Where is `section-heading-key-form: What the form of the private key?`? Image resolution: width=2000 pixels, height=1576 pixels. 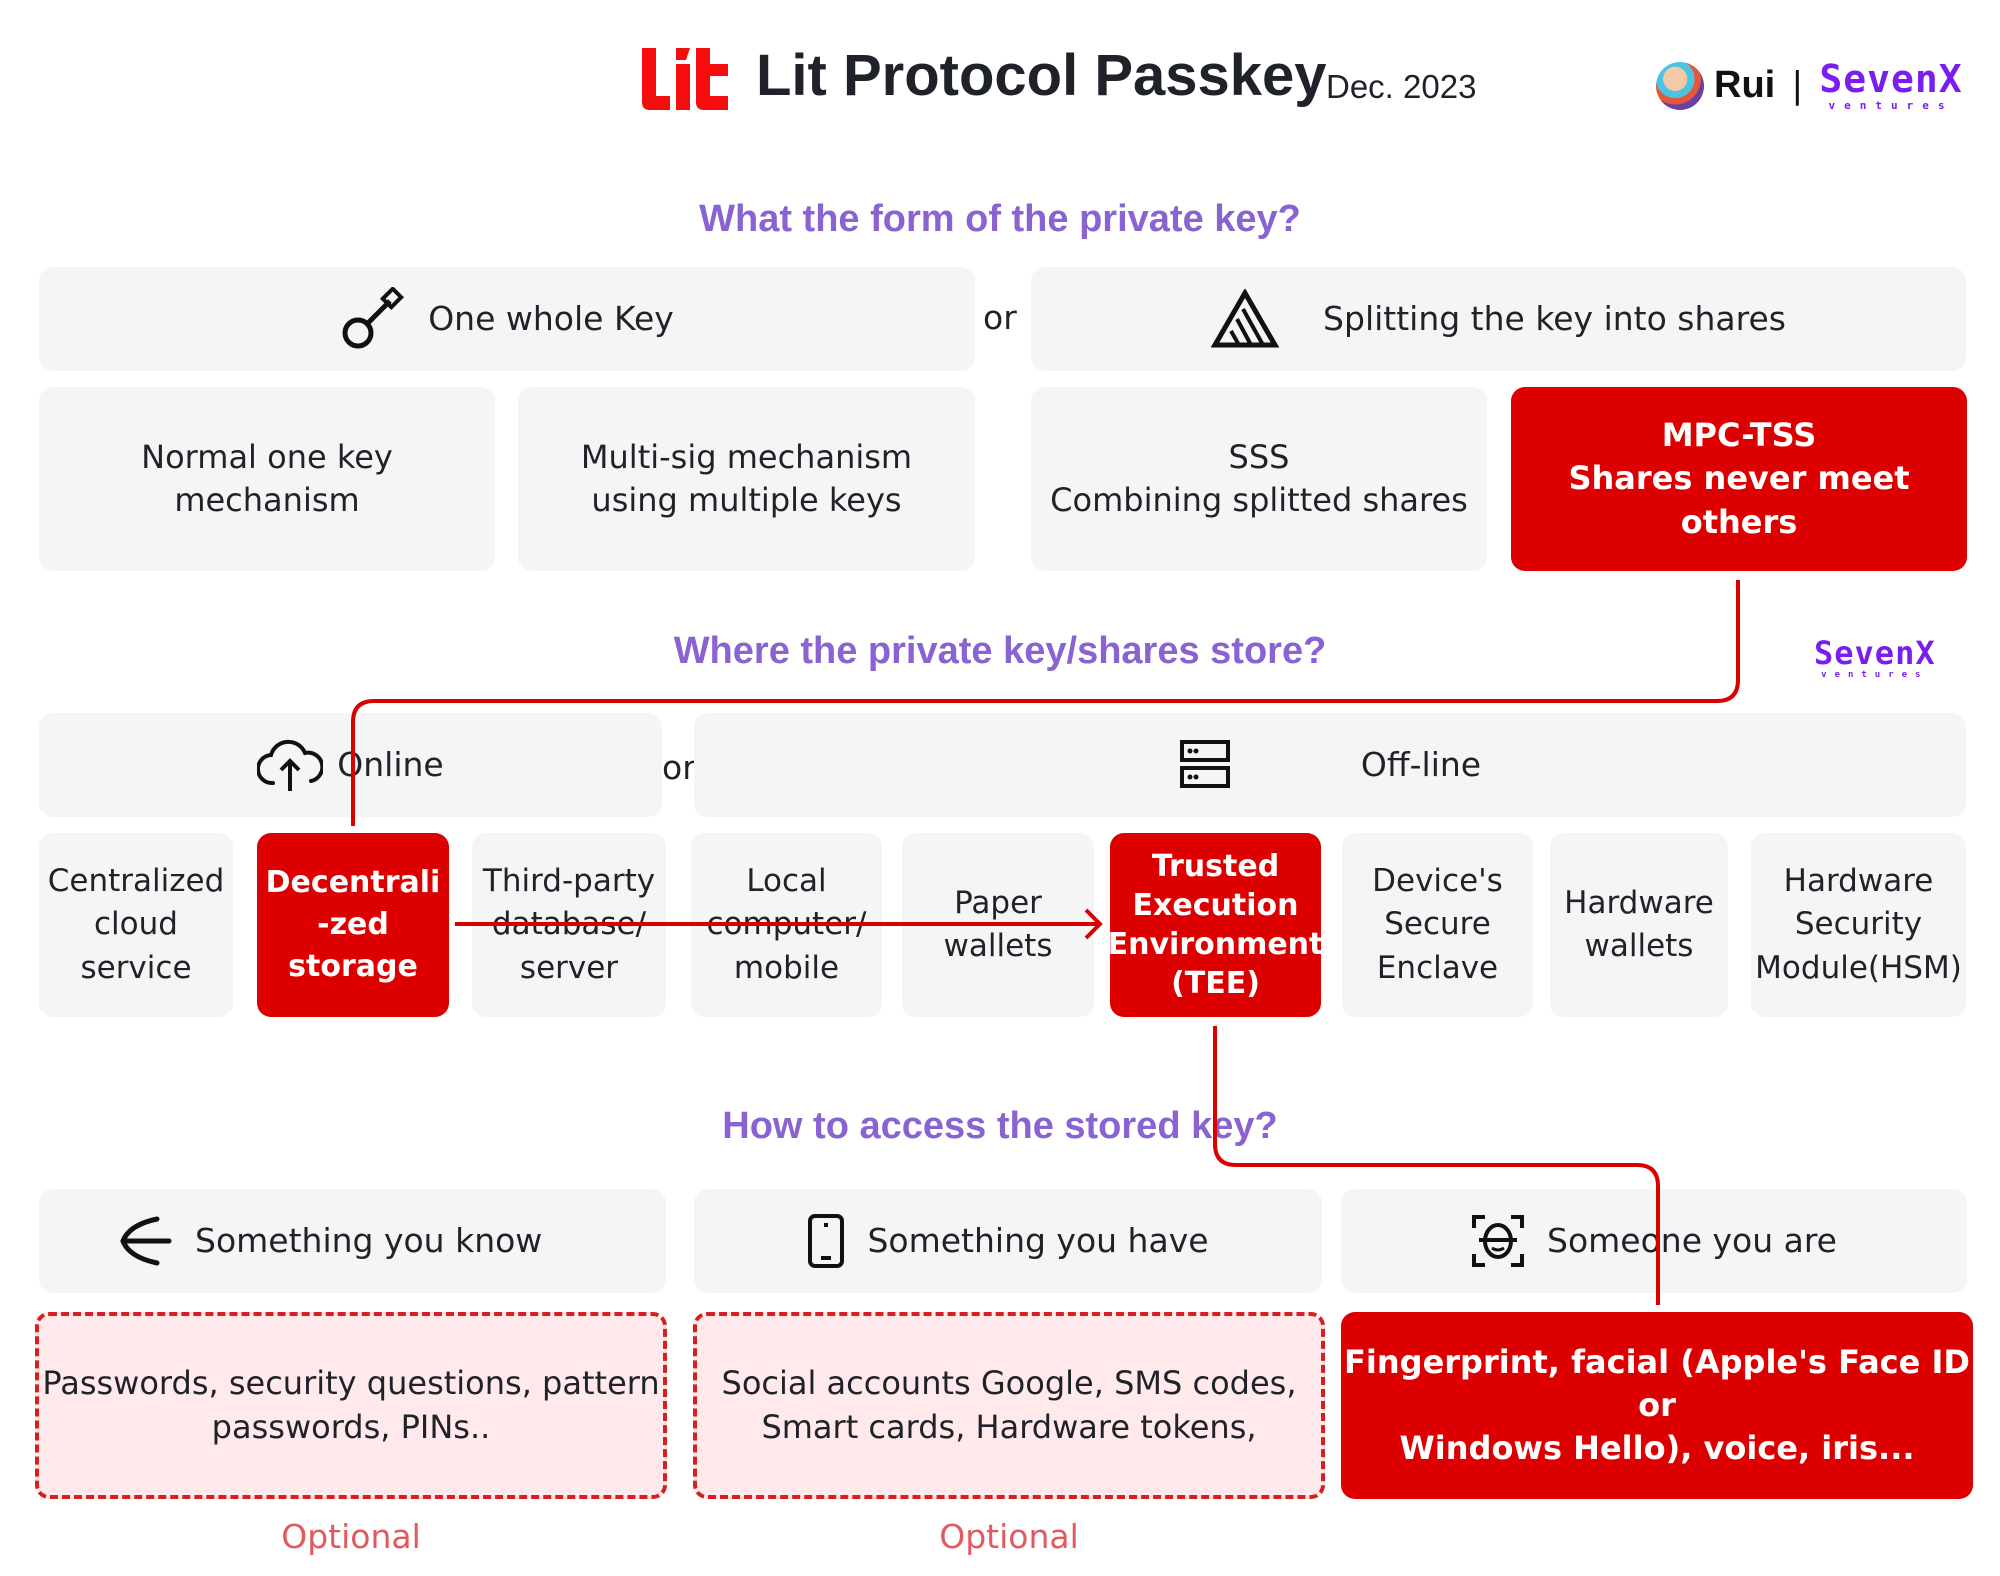
section-heading-key-form: What the form of the private key? is located at coordinates (1000, 219).